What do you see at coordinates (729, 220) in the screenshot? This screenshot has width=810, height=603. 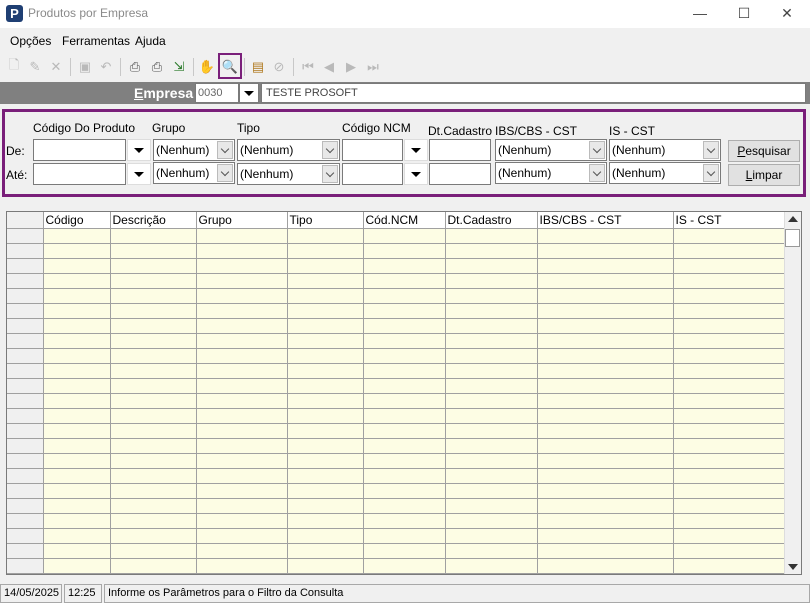 I see `col-is-cst: IS - CST` at bounding box center [729, 220].